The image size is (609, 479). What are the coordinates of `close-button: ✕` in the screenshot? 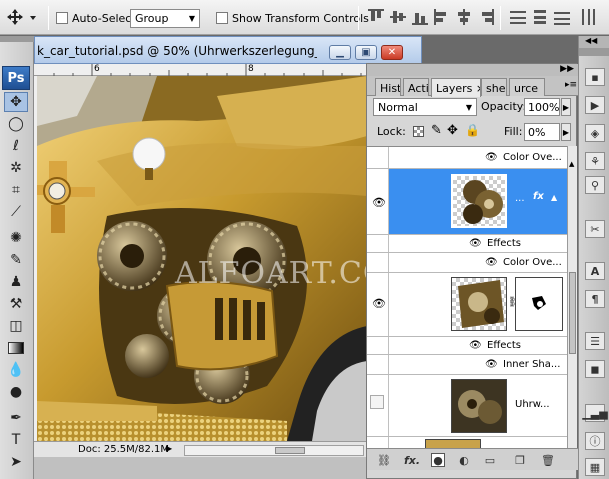 It's located at (392, 52).